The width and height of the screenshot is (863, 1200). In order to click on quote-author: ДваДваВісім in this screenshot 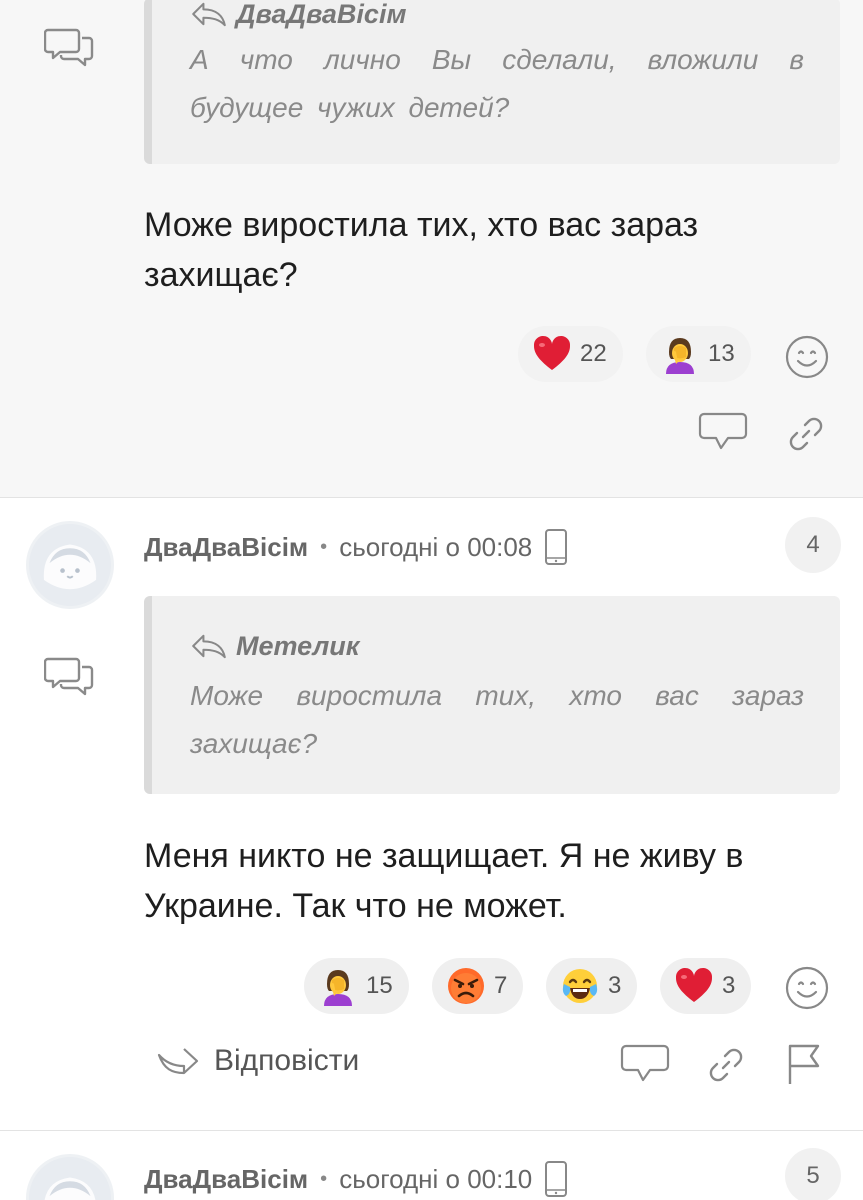, I will do `click(497, 16)`.